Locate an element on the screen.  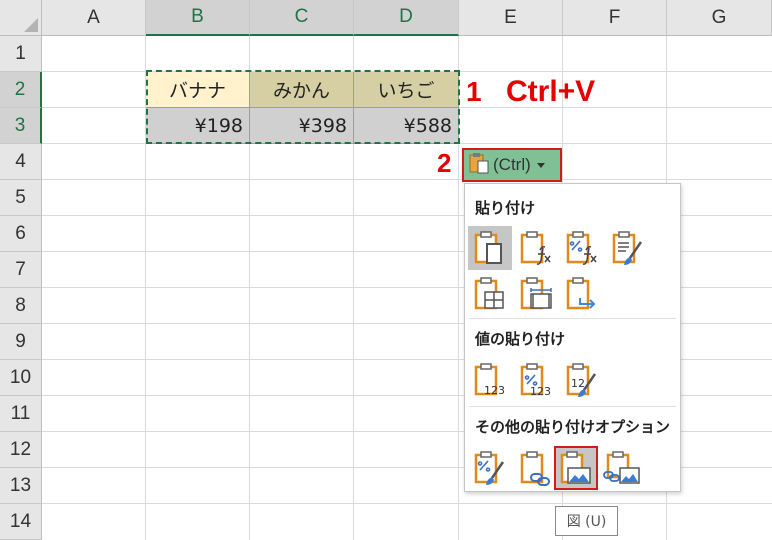
column-header-e: E is located at coordinates (511, 18).